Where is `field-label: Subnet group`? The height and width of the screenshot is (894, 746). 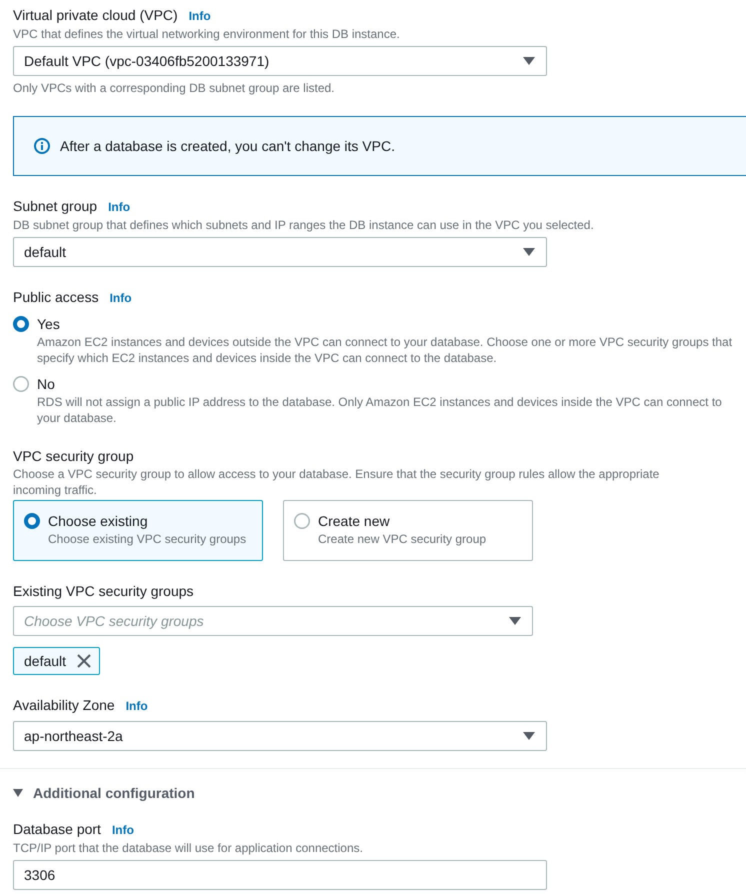
field-label: Subnet group is located at coordinates (55, 206).